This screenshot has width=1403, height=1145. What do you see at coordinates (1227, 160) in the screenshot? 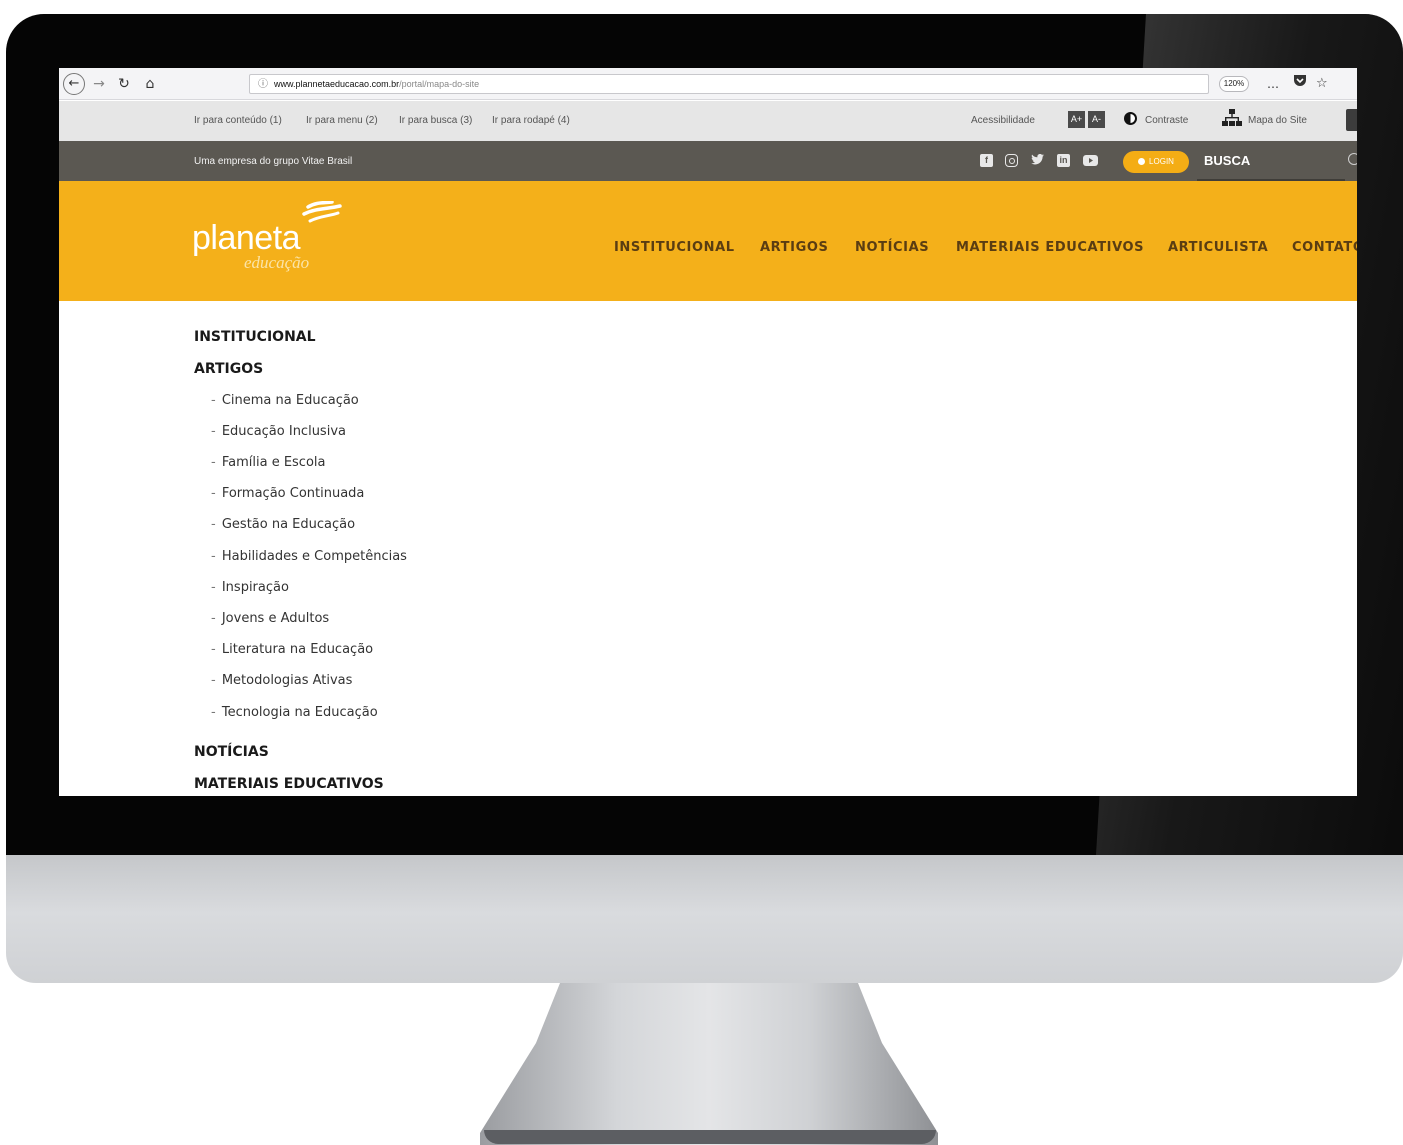
I see `search-label: BUSCA` at bounding box center [1227, 160].